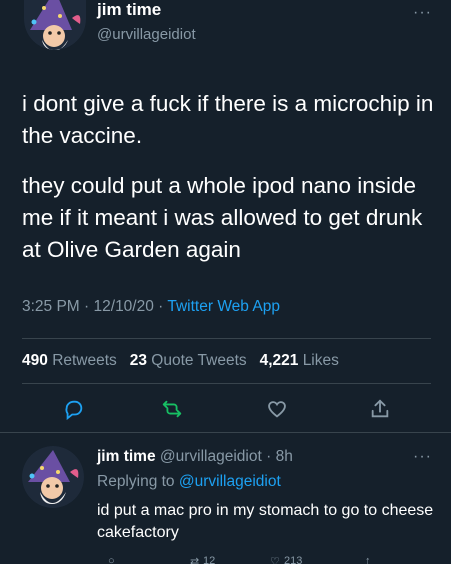 The height and width of the screenshot is (564, 451). I want to click on share-icon: ↑, so click(368, 559).